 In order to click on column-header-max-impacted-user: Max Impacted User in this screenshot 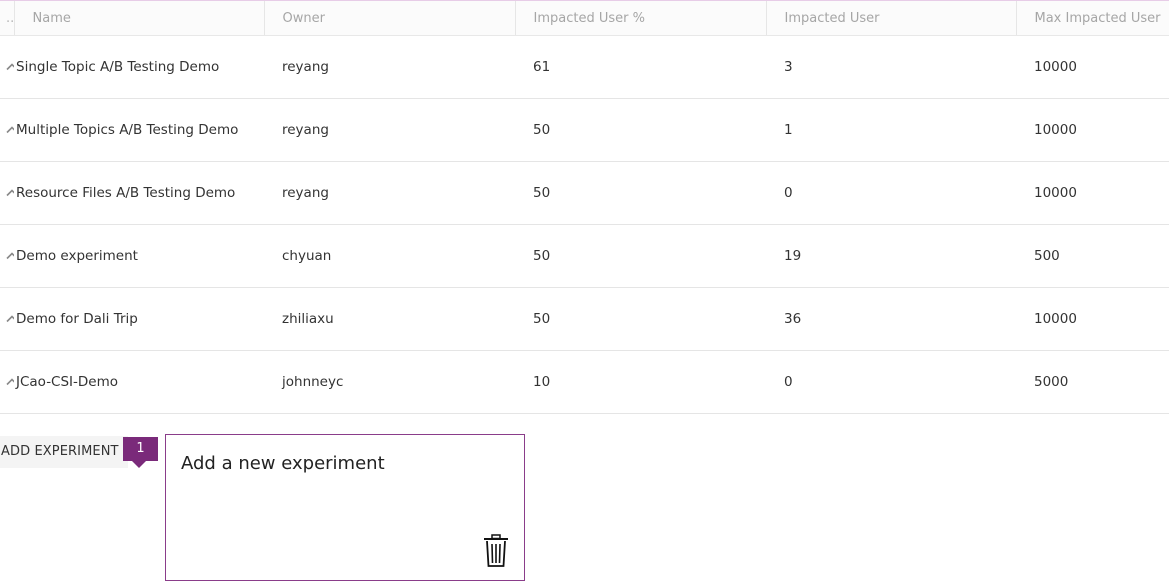, I will do `click(1092, 18)`.